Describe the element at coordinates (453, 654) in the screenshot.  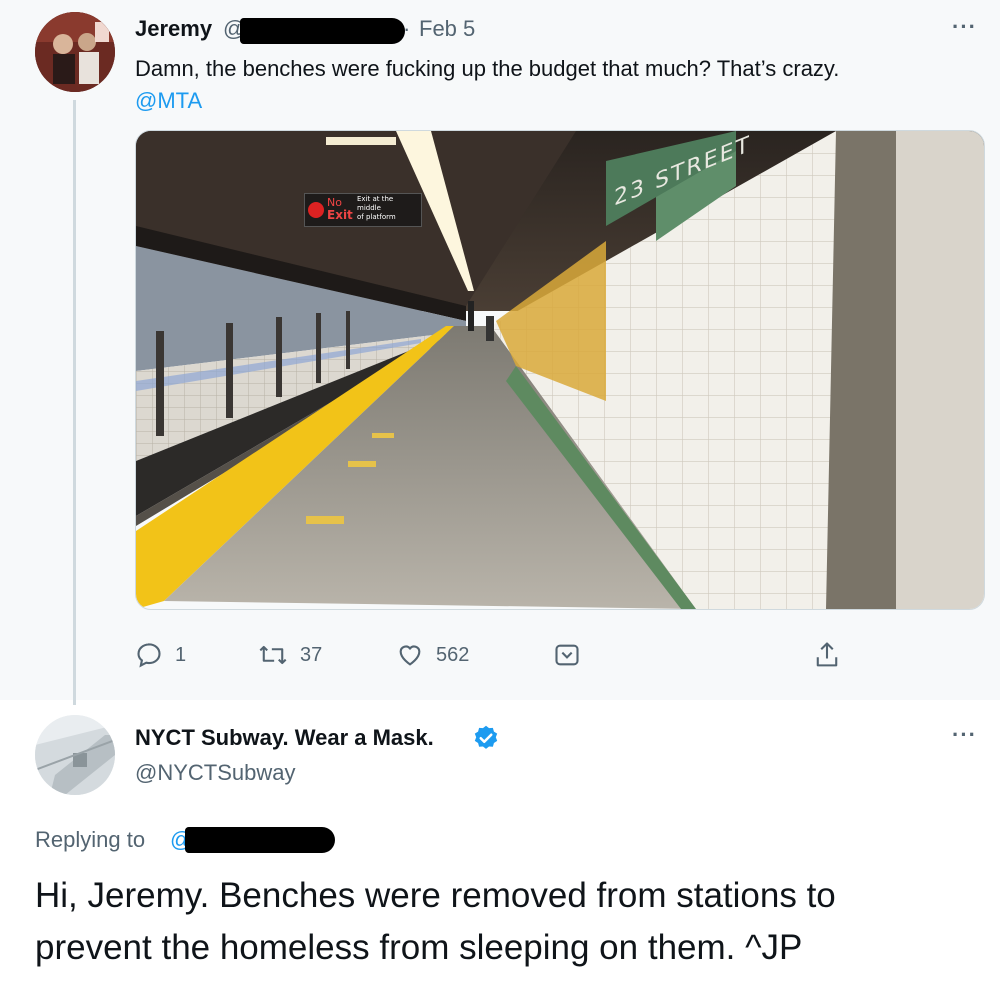
I see `like-count: 562` at that location.